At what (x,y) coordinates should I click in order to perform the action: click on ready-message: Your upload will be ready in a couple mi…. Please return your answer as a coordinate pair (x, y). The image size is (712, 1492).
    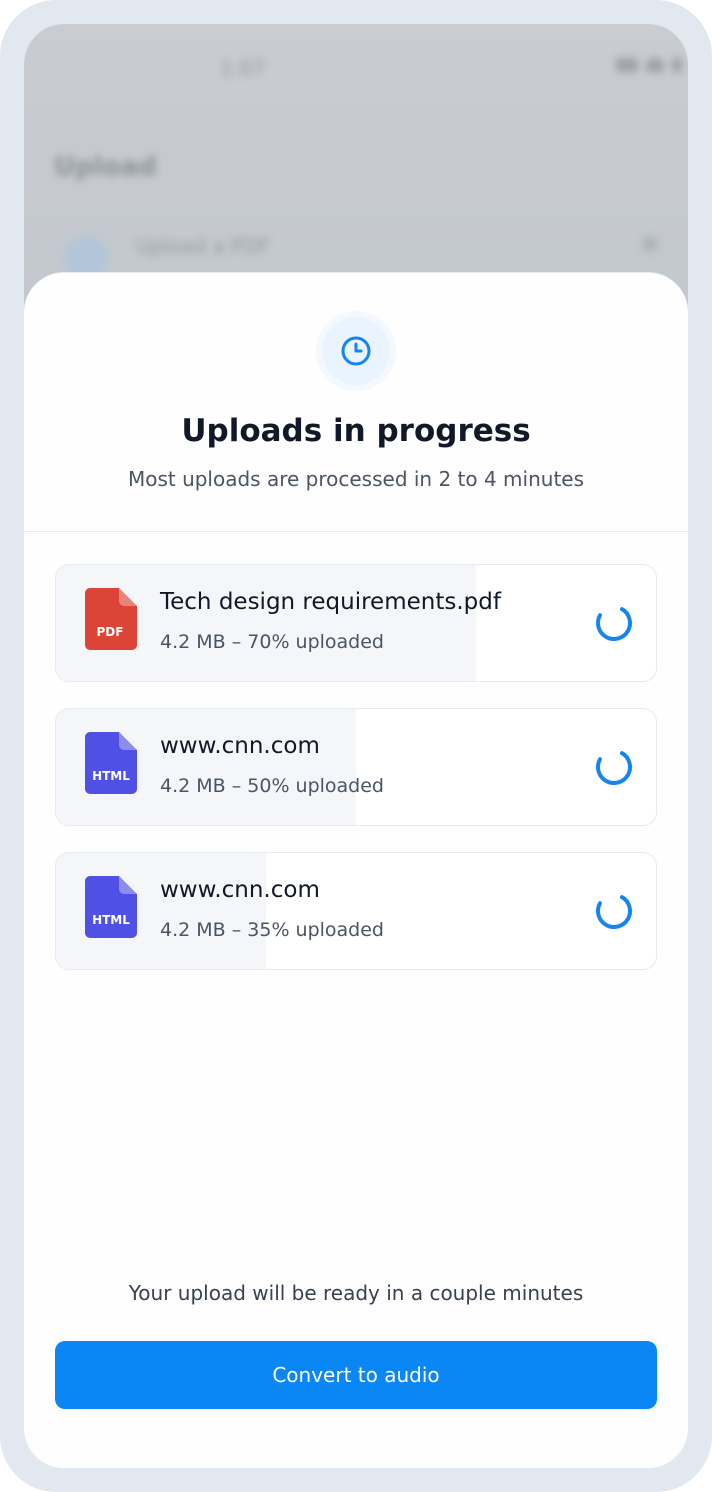
    Looking at the image, I should click on (356, 1293).